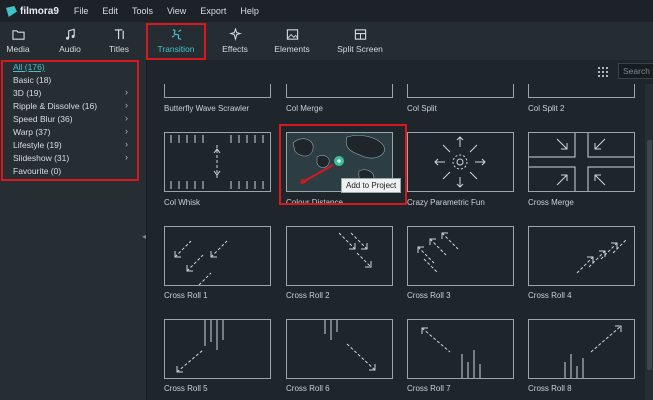 The height and width of the screenshot is (400, 653). Describe the element at coordinates (70, 49) in the screenshot. I see `tab-audio-label: Audio` at that location.